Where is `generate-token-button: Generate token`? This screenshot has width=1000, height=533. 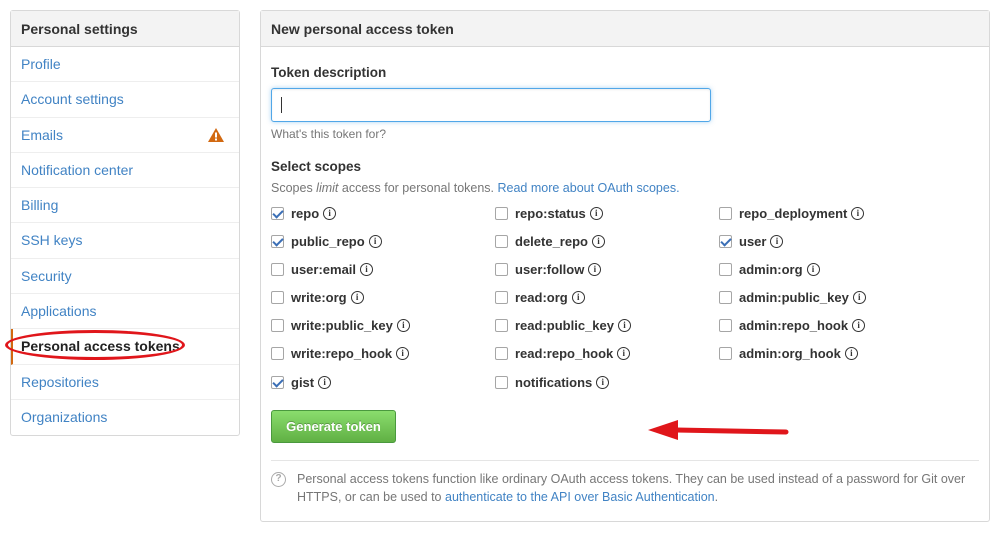
generate-token-button: Generate token is located at coordinates (333, 426).